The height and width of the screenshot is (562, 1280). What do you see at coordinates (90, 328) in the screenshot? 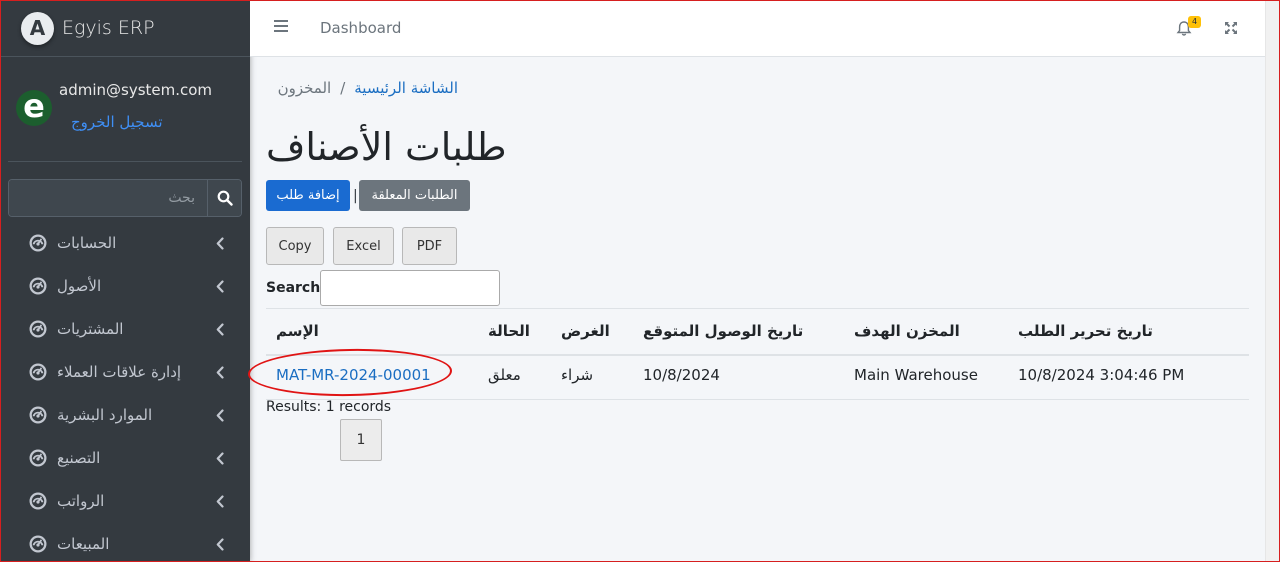
I see `sidebar-item-label: المشتريات` at bounding box center [90, 328].